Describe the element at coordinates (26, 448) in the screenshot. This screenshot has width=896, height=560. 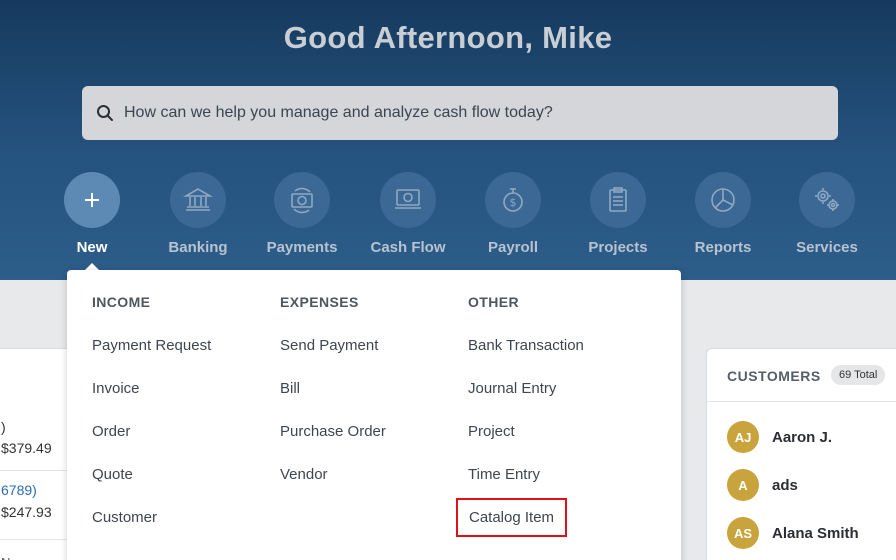
I see `transaction-amount: $379.49` at that location.